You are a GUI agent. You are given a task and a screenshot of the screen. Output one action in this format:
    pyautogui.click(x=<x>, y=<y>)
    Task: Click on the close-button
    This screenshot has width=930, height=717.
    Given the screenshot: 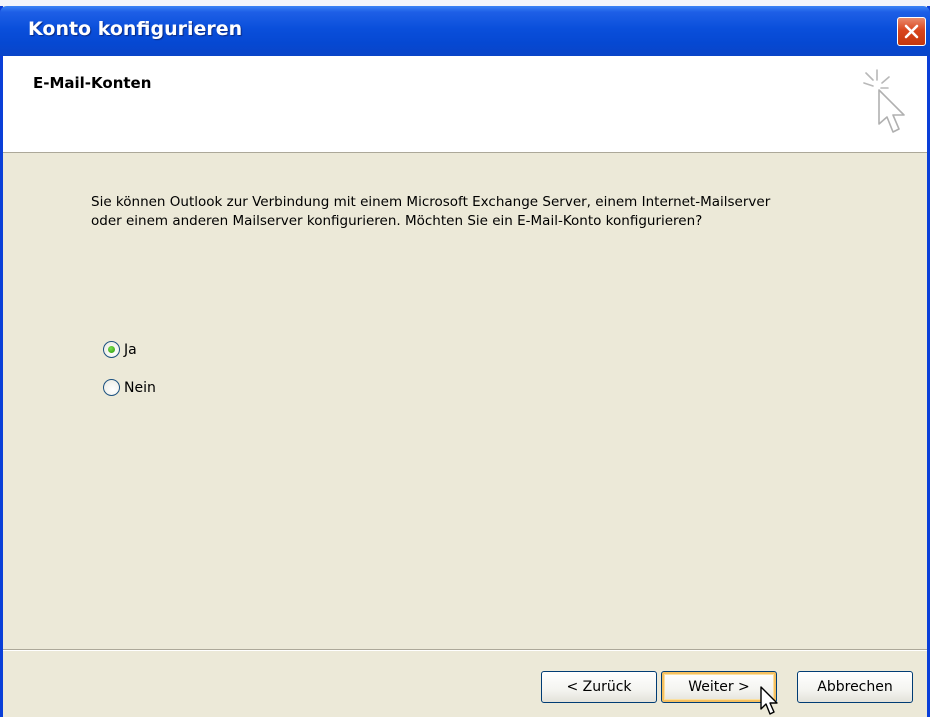 What is the action you would take?
    pyautogui.click(x=911, y=31)
    